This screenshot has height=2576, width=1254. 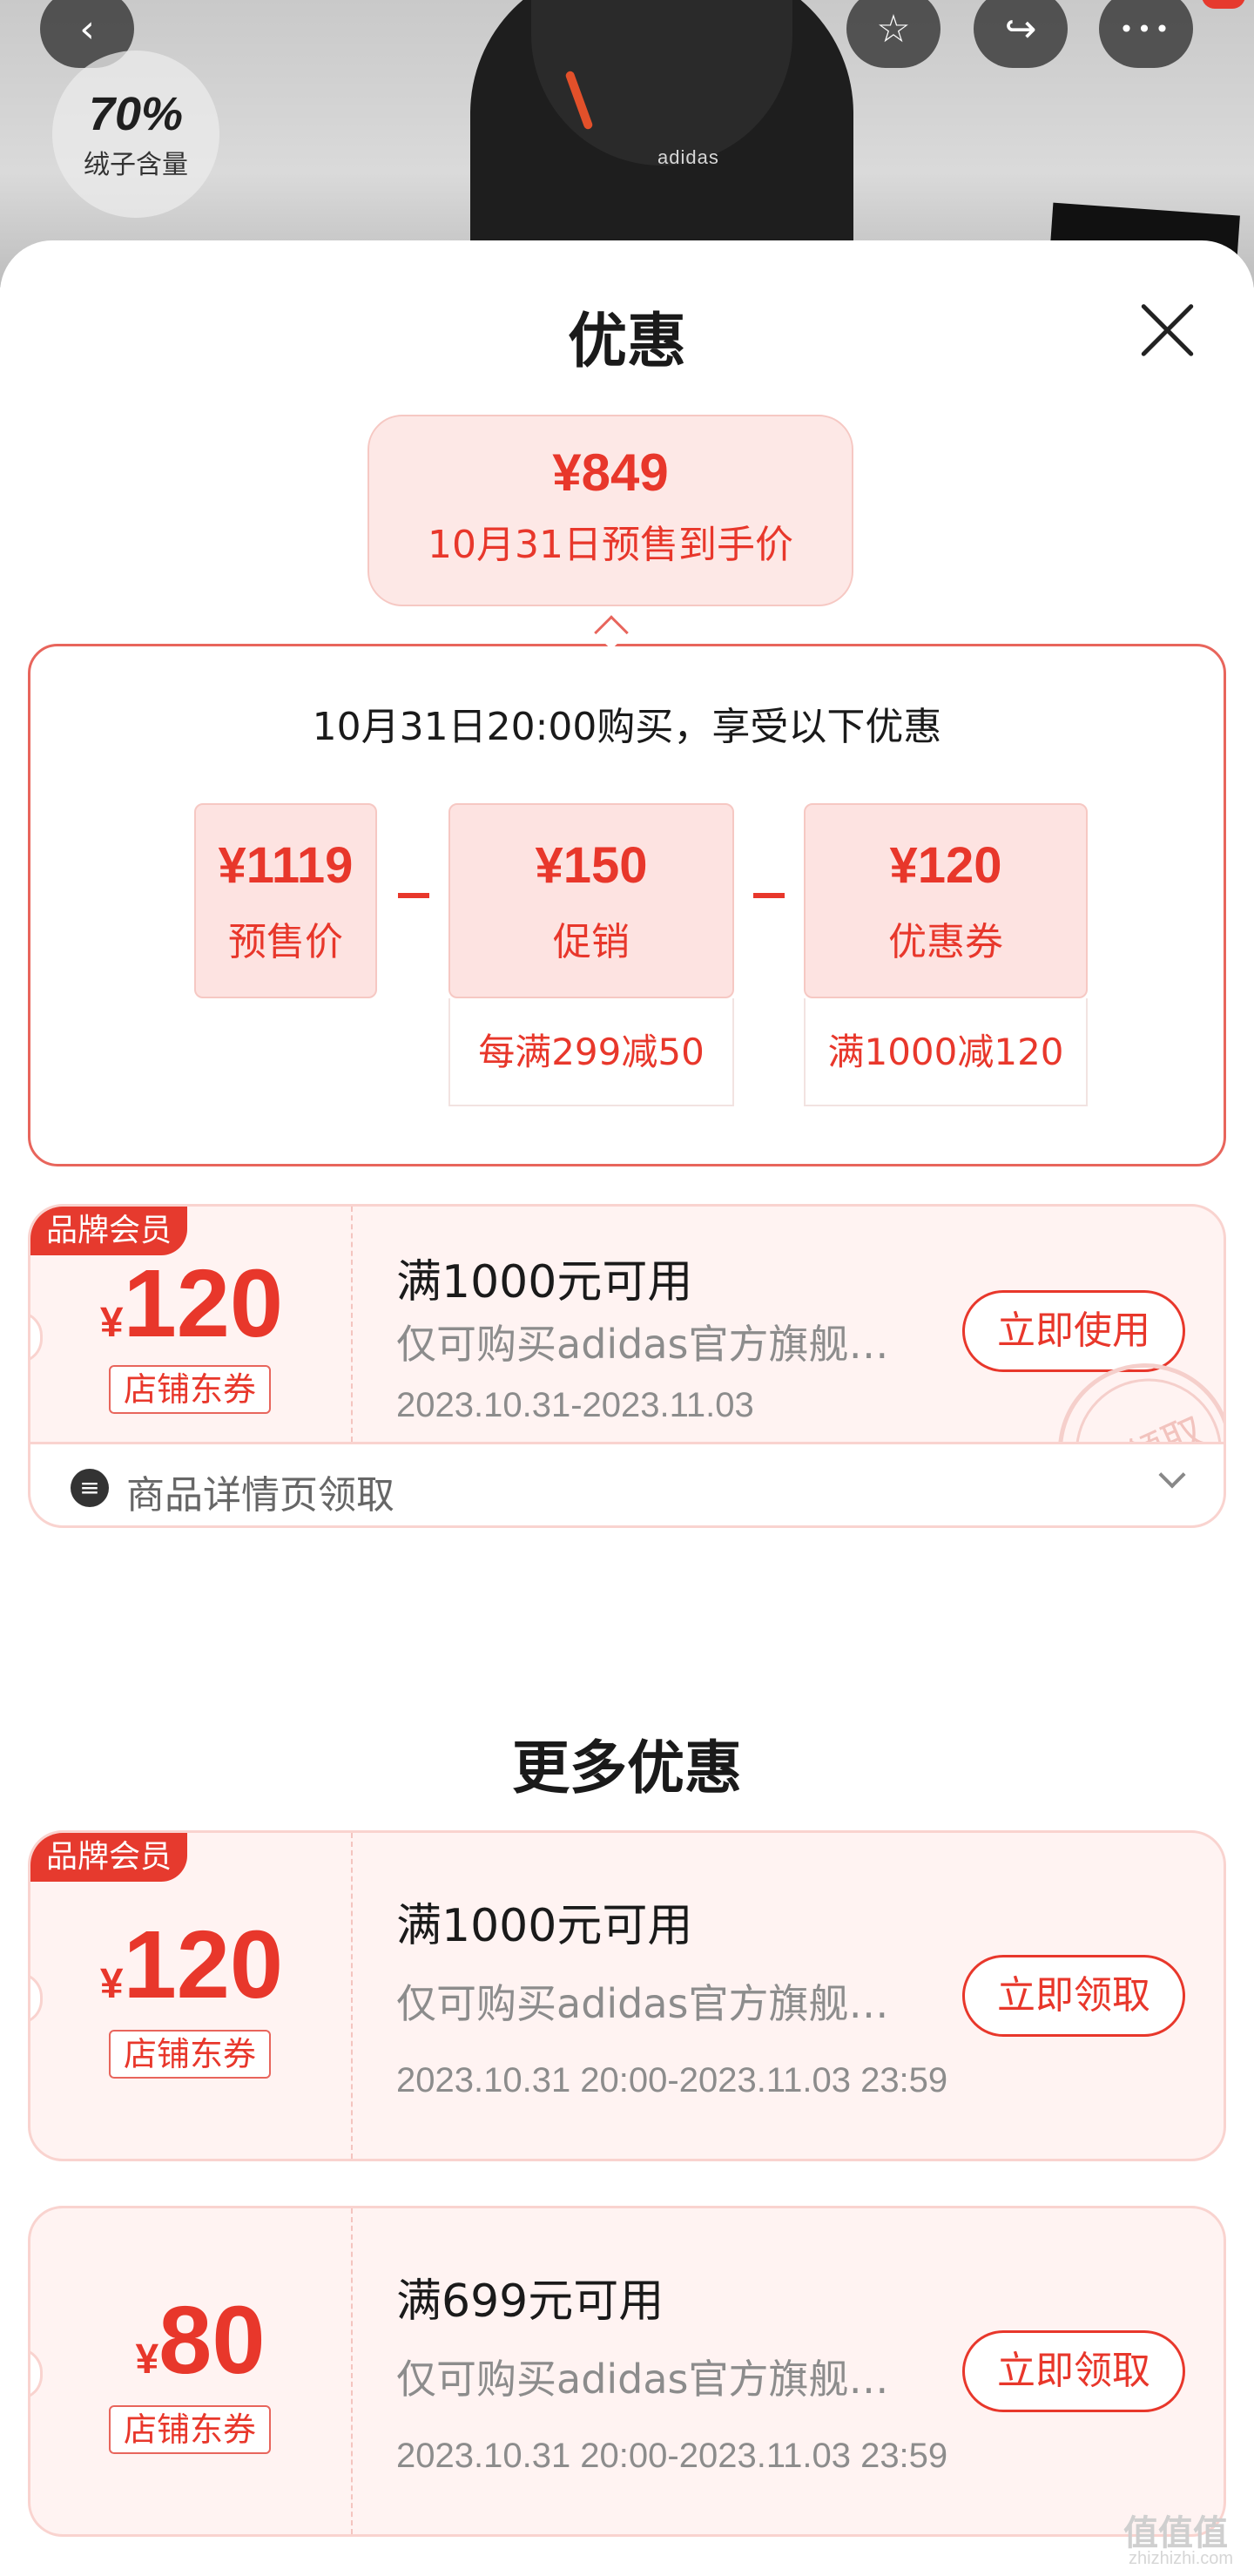 I want to click on favorite-button: ☆, so click(x=893, y=34).